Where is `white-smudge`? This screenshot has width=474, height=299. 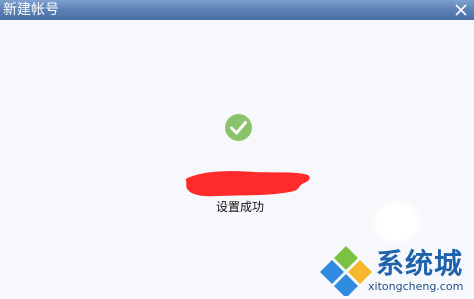 white-smudge is located at coordinates (397, 222).